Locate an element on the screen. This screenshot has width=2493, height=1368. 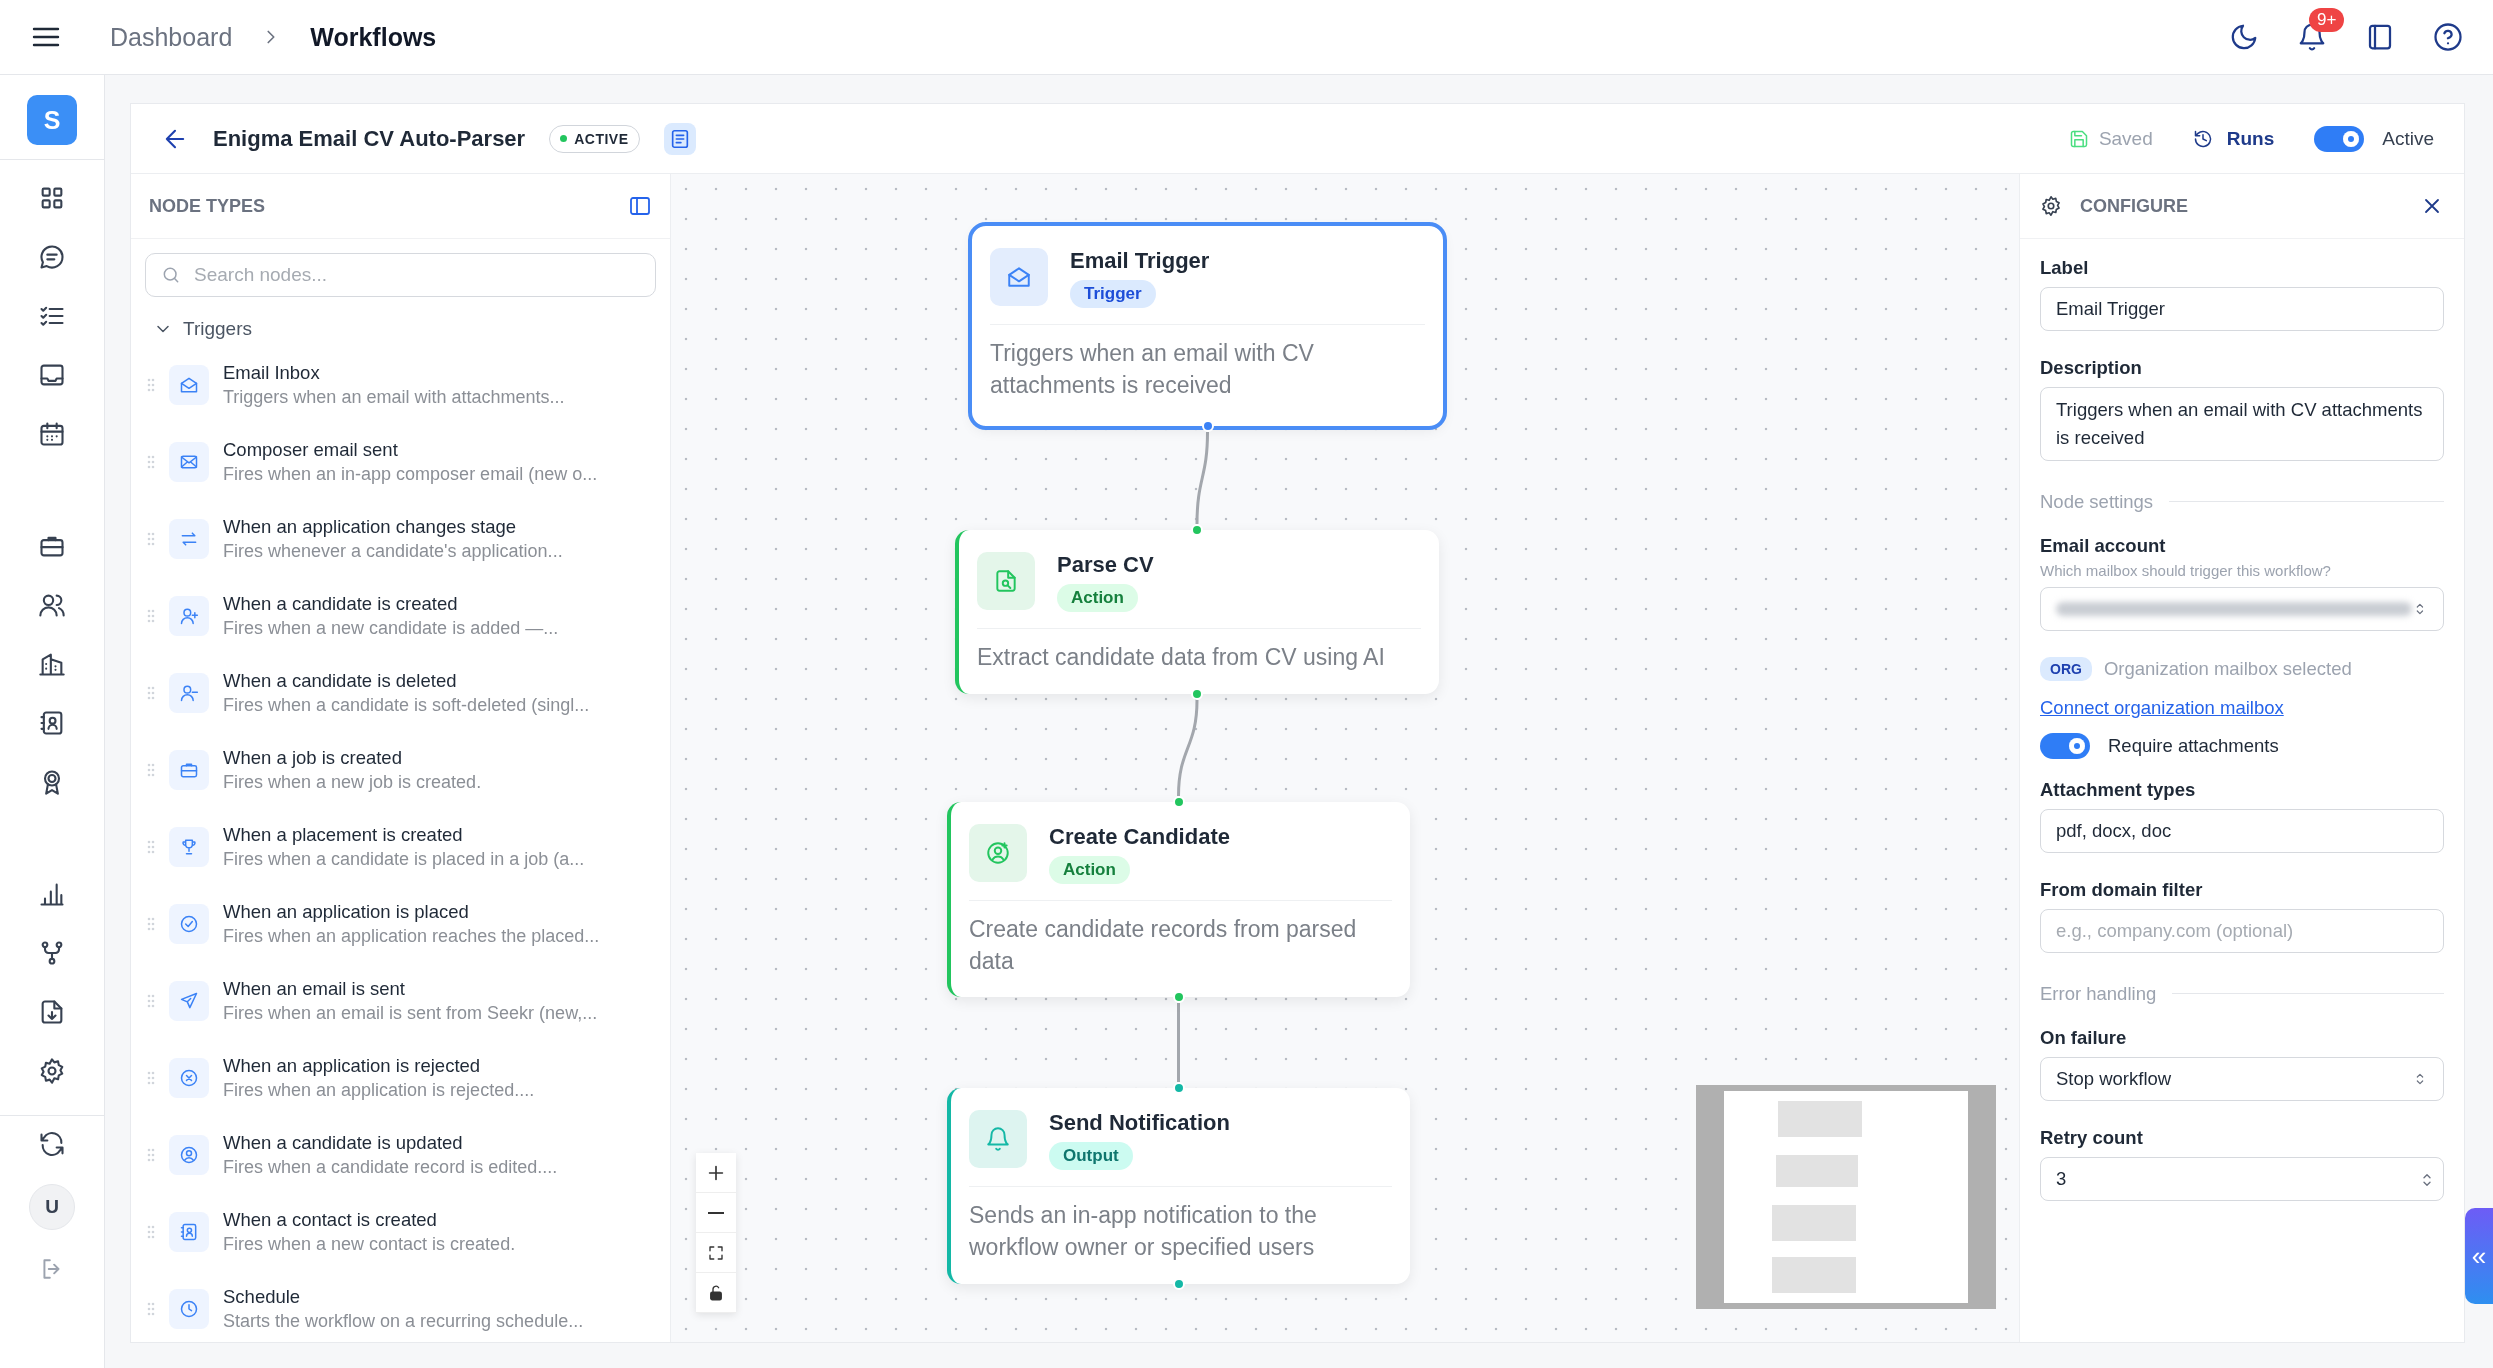
minimap is located at coordinates (1846, 1197).